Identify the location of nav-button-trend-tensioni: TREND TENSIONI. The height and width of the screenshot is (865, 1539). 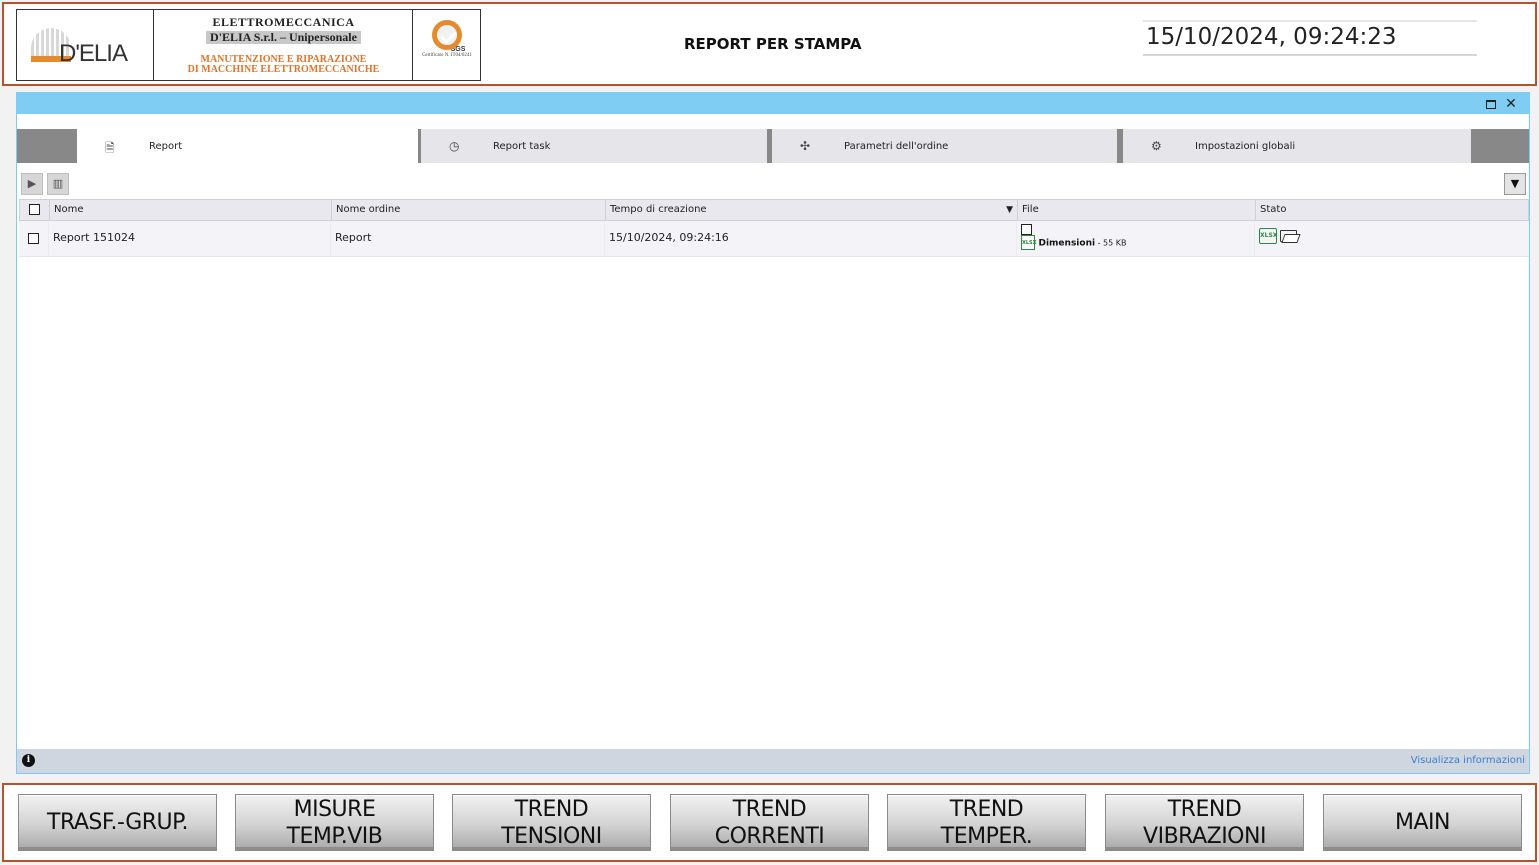
(551, 822).